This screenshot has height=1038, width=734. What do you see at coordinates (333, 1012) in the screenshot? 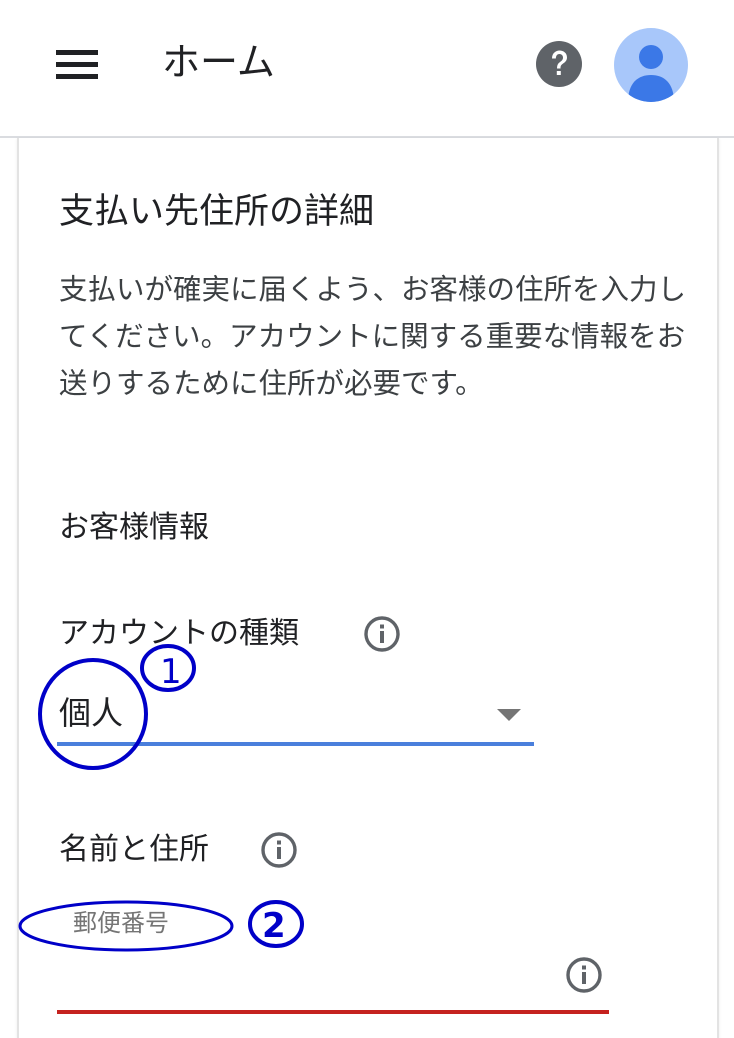
I see `postal-code-underline` at bounding box center [333, 1012].